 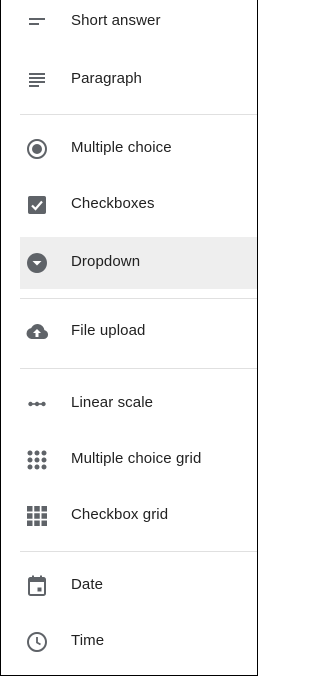 I want to click on menu-item-label: Checkboxes, so click(x=113, y=203).